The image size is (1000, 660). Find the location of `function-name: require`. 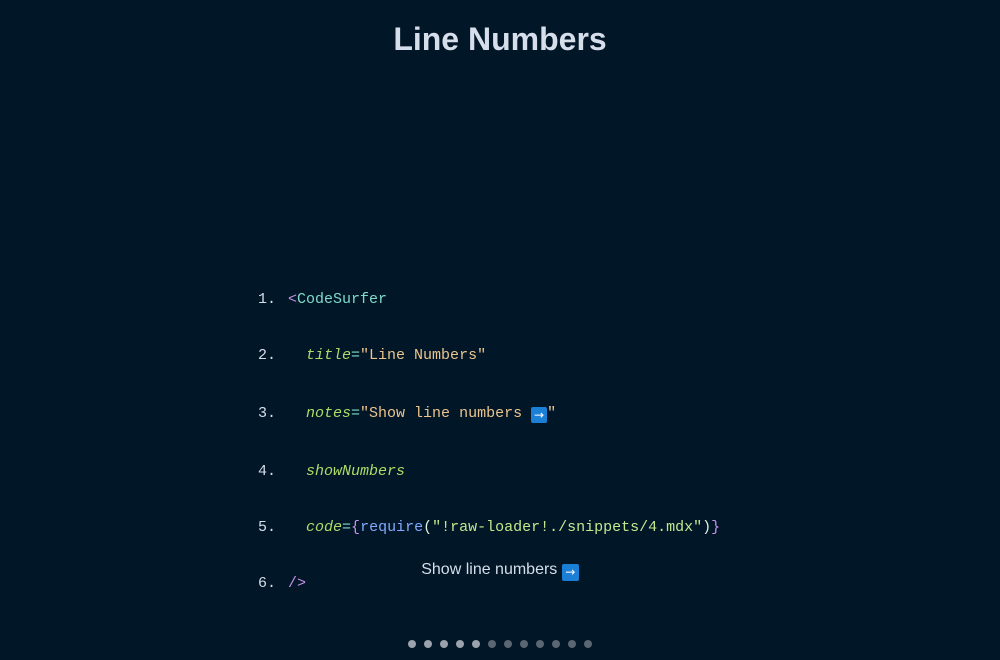

function-name: require is located at coordinates (392, 527).